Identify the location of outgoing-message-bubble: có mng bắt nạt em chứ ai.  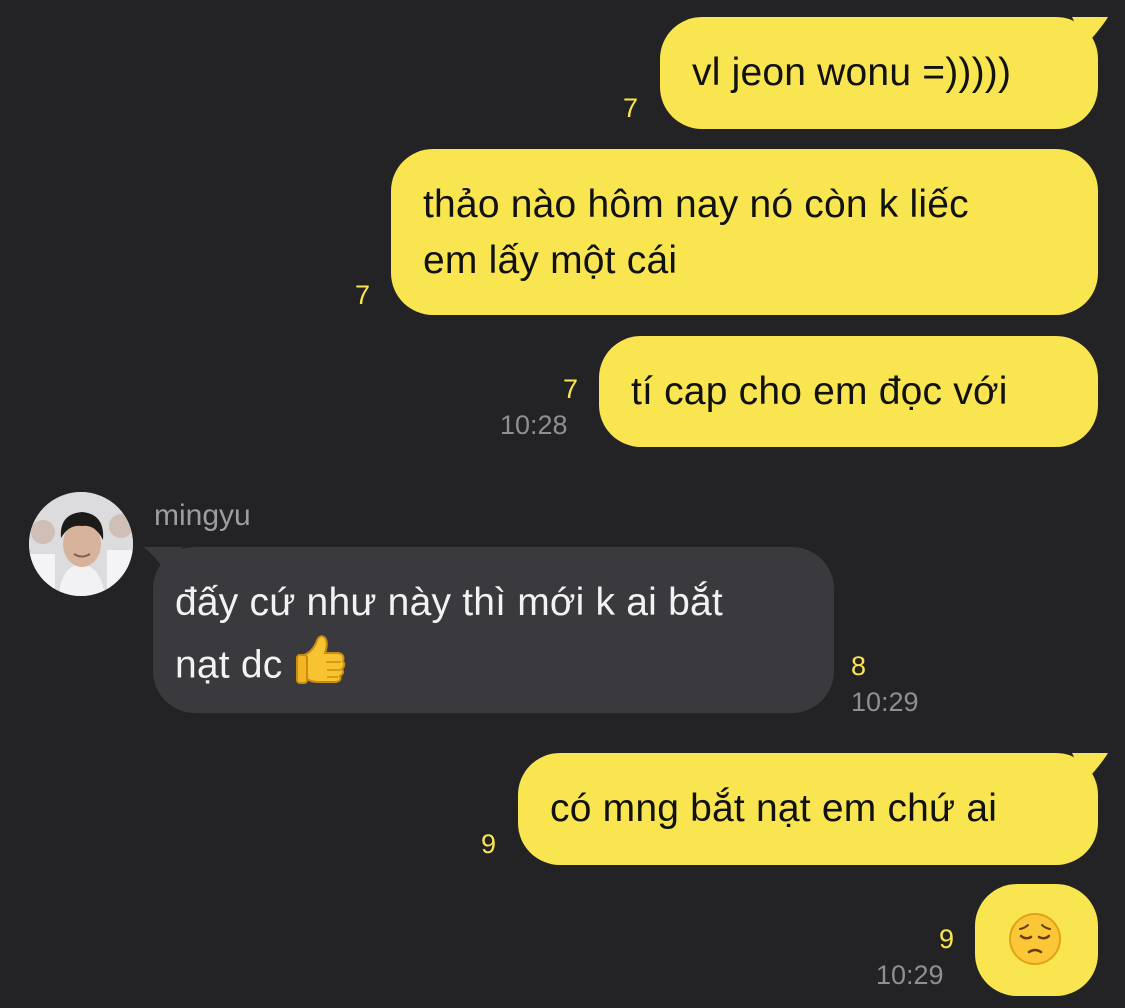
(808, 809).